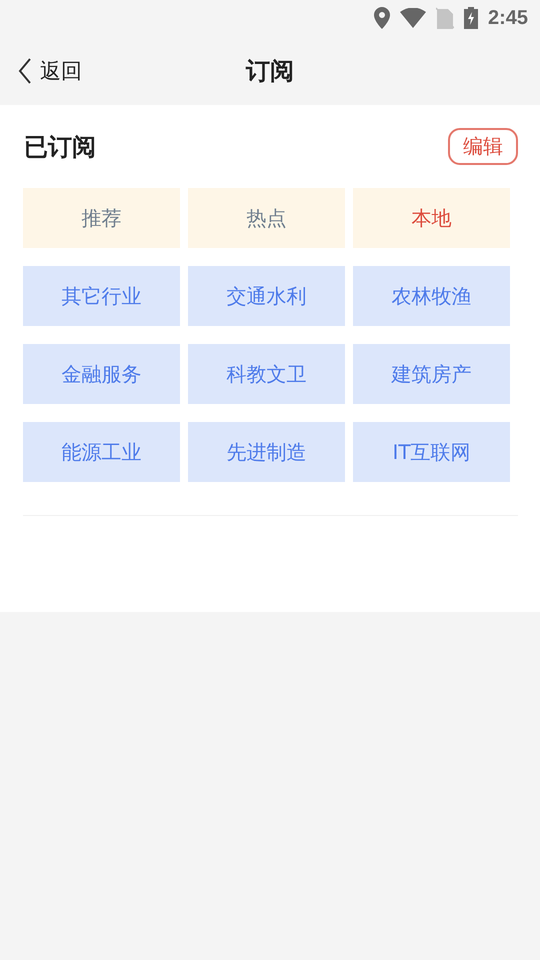  What do you see at coordinates (431, 452) in the screenshot?
I see `channel-tile: IT互联网` at bounding box center [431, 452].